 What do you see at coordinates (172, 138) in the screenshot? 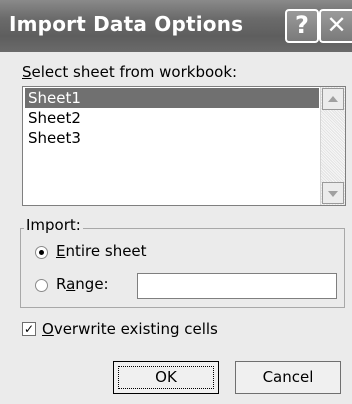
I see `list-item-sheet3: Sheet3` at bounding box center [172, 138].